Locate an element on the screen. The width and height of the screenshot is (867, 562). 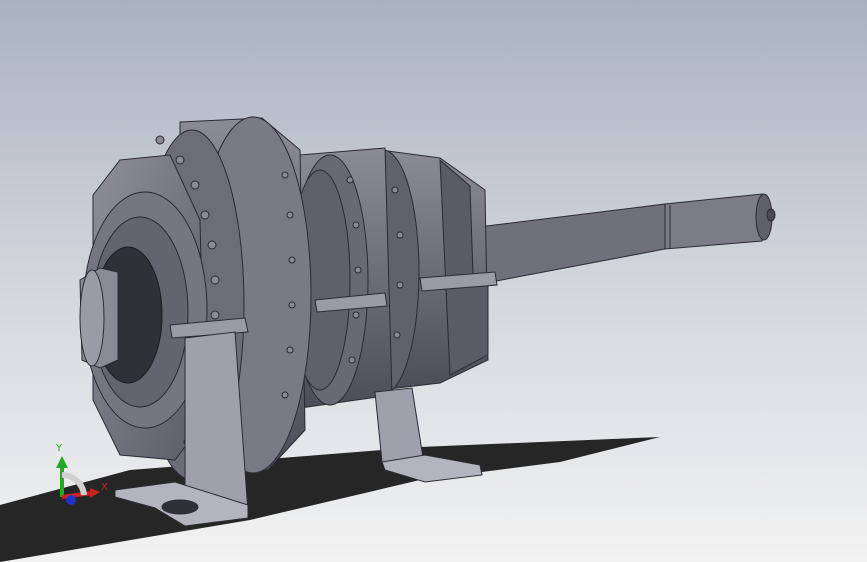
triad-y-label: Y is located at coordinates (59, 448).